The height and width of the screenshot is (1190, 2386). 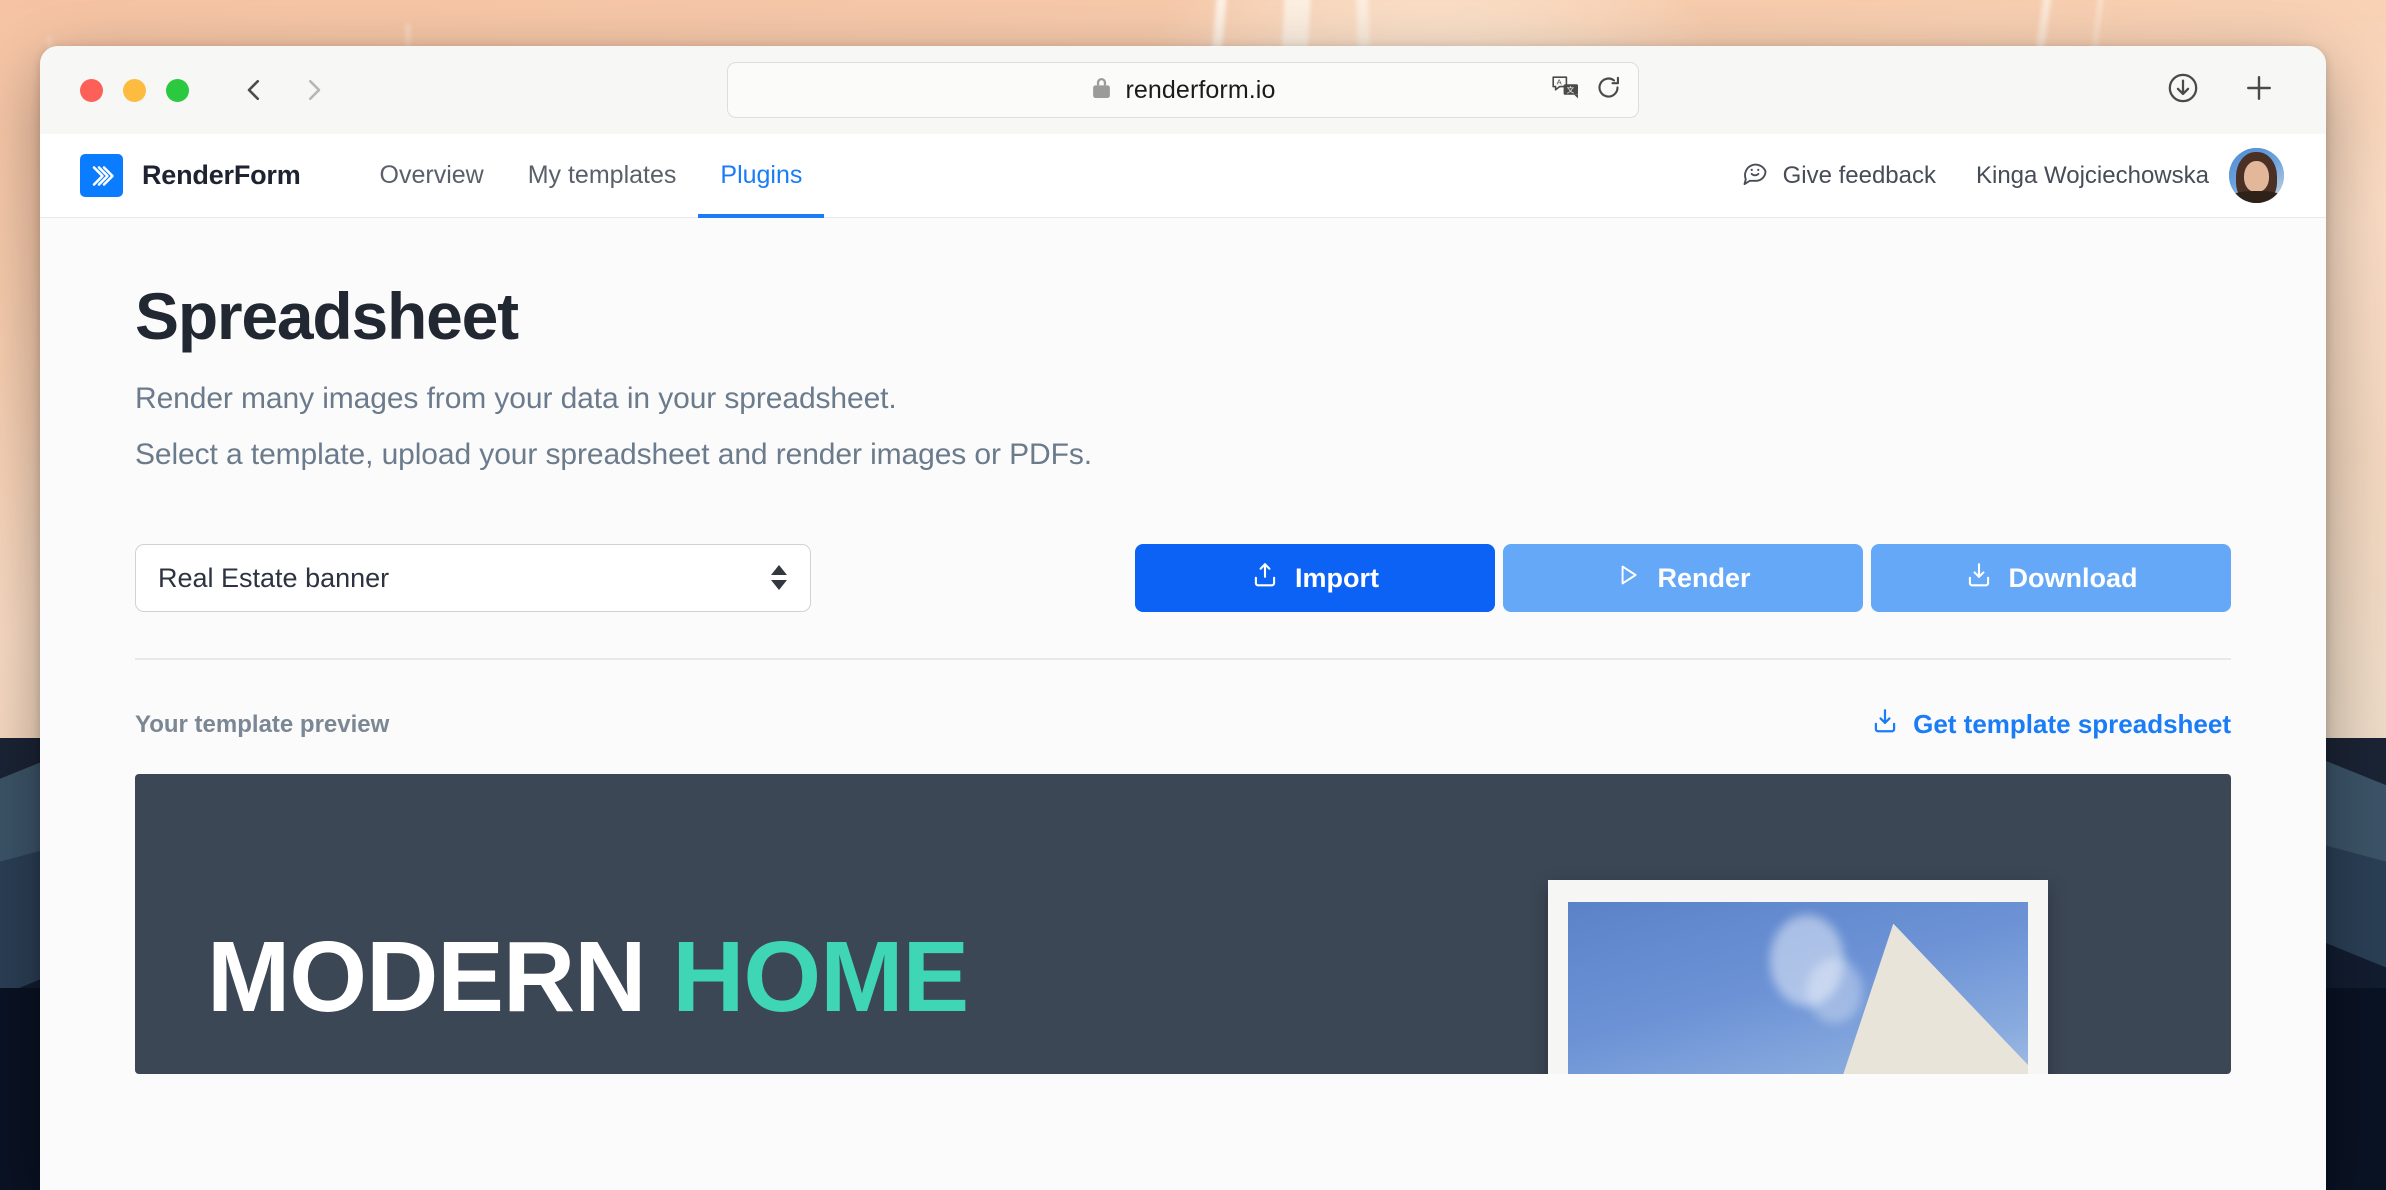 I want to click on import-button-label: Import, so click(x=1337, y=577).